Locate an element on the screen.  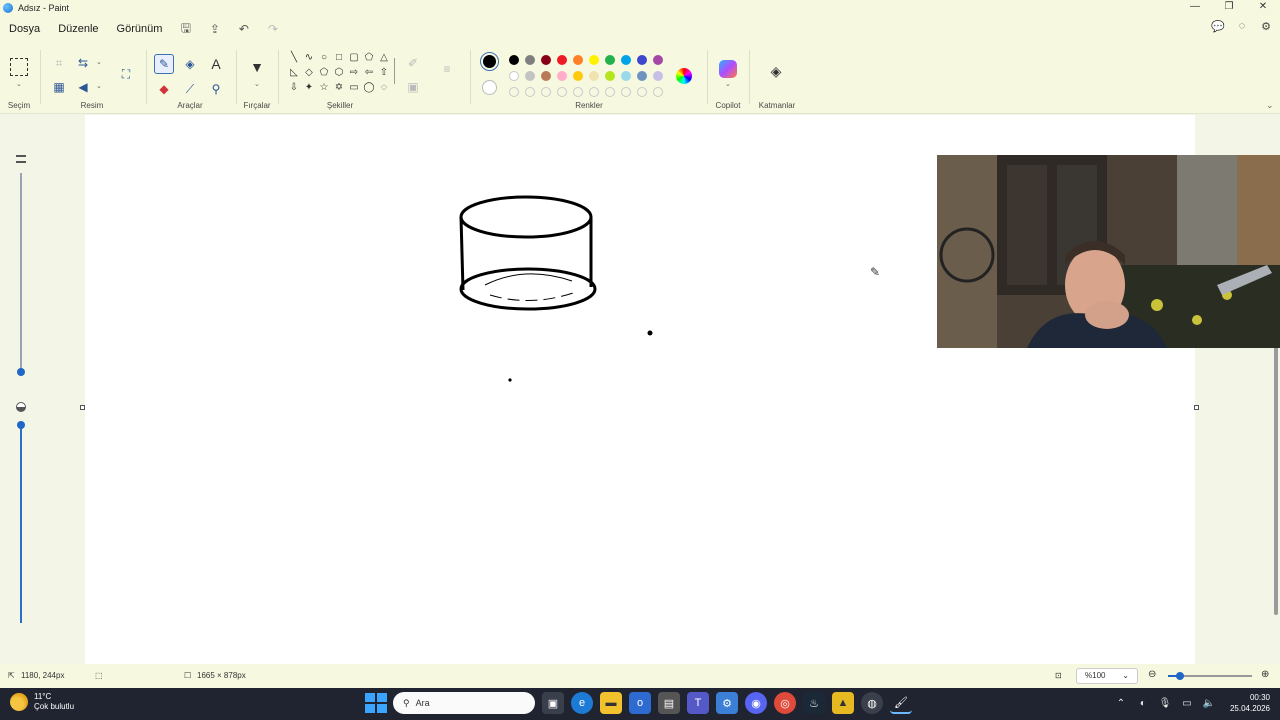
primary-color-button is located at coordinates (489, 61).